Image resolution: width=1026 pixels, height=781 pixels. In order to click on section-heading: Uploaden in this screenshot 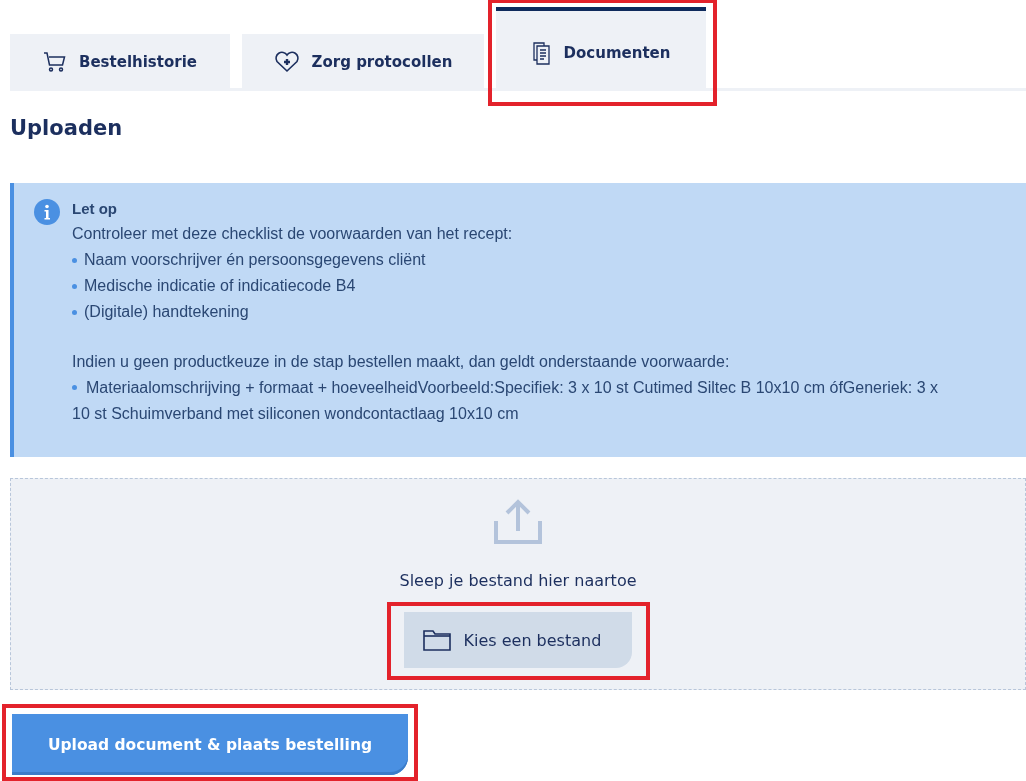, I will do `click(66, 128)`.